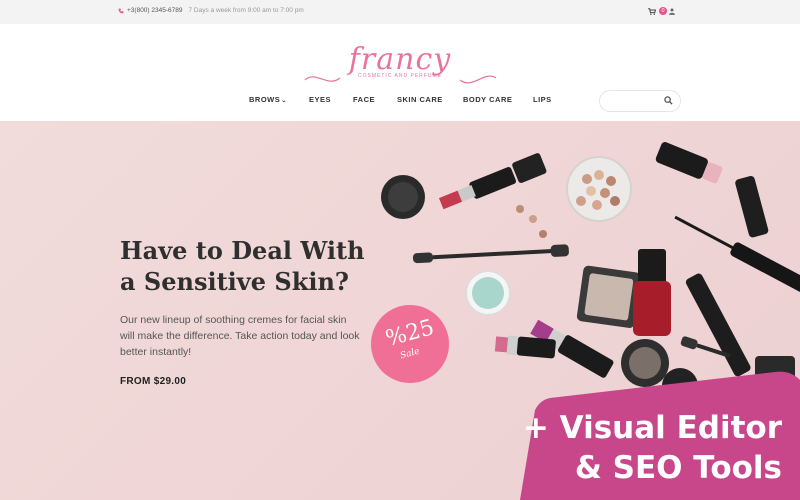 The height and width of the screenshot is (500, 800). I want to click on nav-item-body-care: BODY CARE, so click(487, 99).